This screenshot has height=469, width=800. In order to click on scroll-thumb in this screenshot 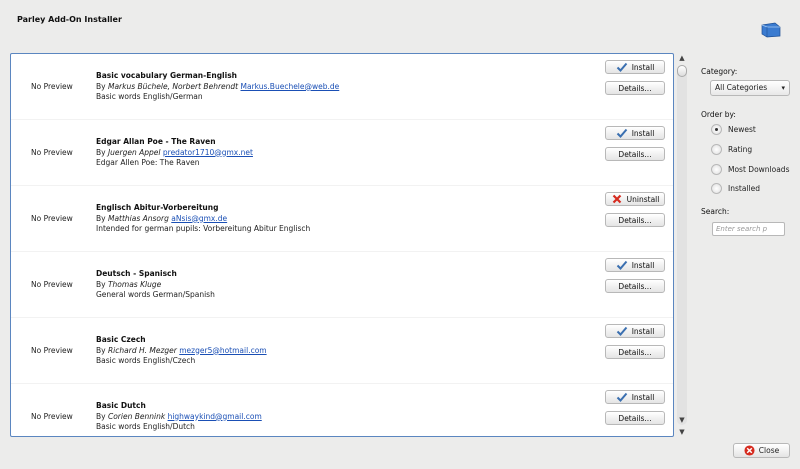, I will do `click(682, 71)`.